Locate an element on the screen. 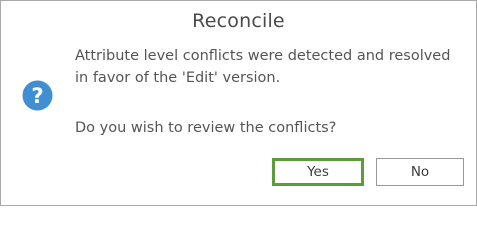  no-button: No is located at coordinates (420, 172).